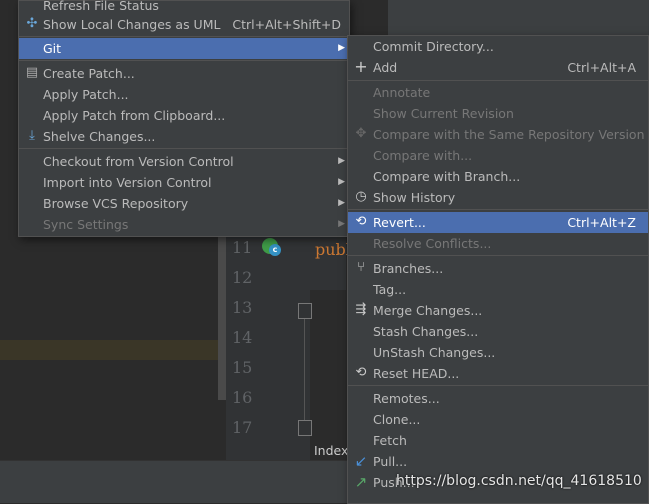  Describe the element at coordinates (390, 440) in the screenshot. I see `menu-item-label: Fetch` at that location.